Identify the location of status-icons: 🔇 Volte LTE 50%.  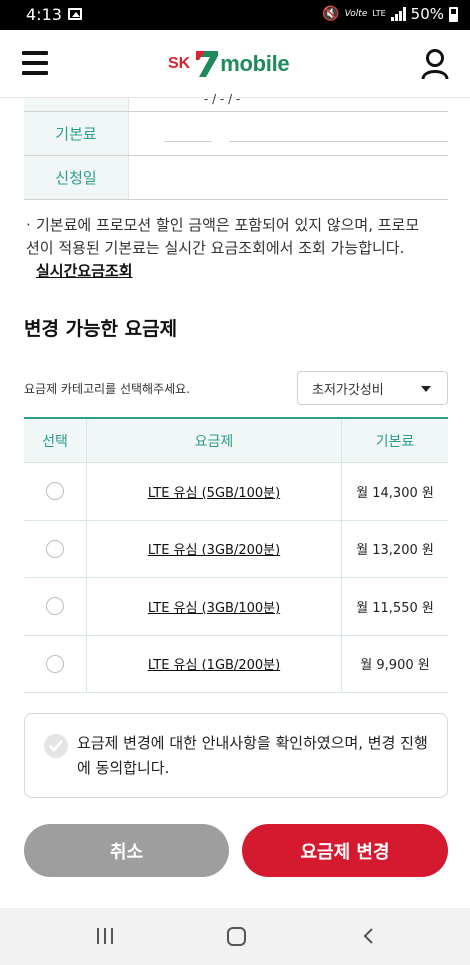
(390, 14).